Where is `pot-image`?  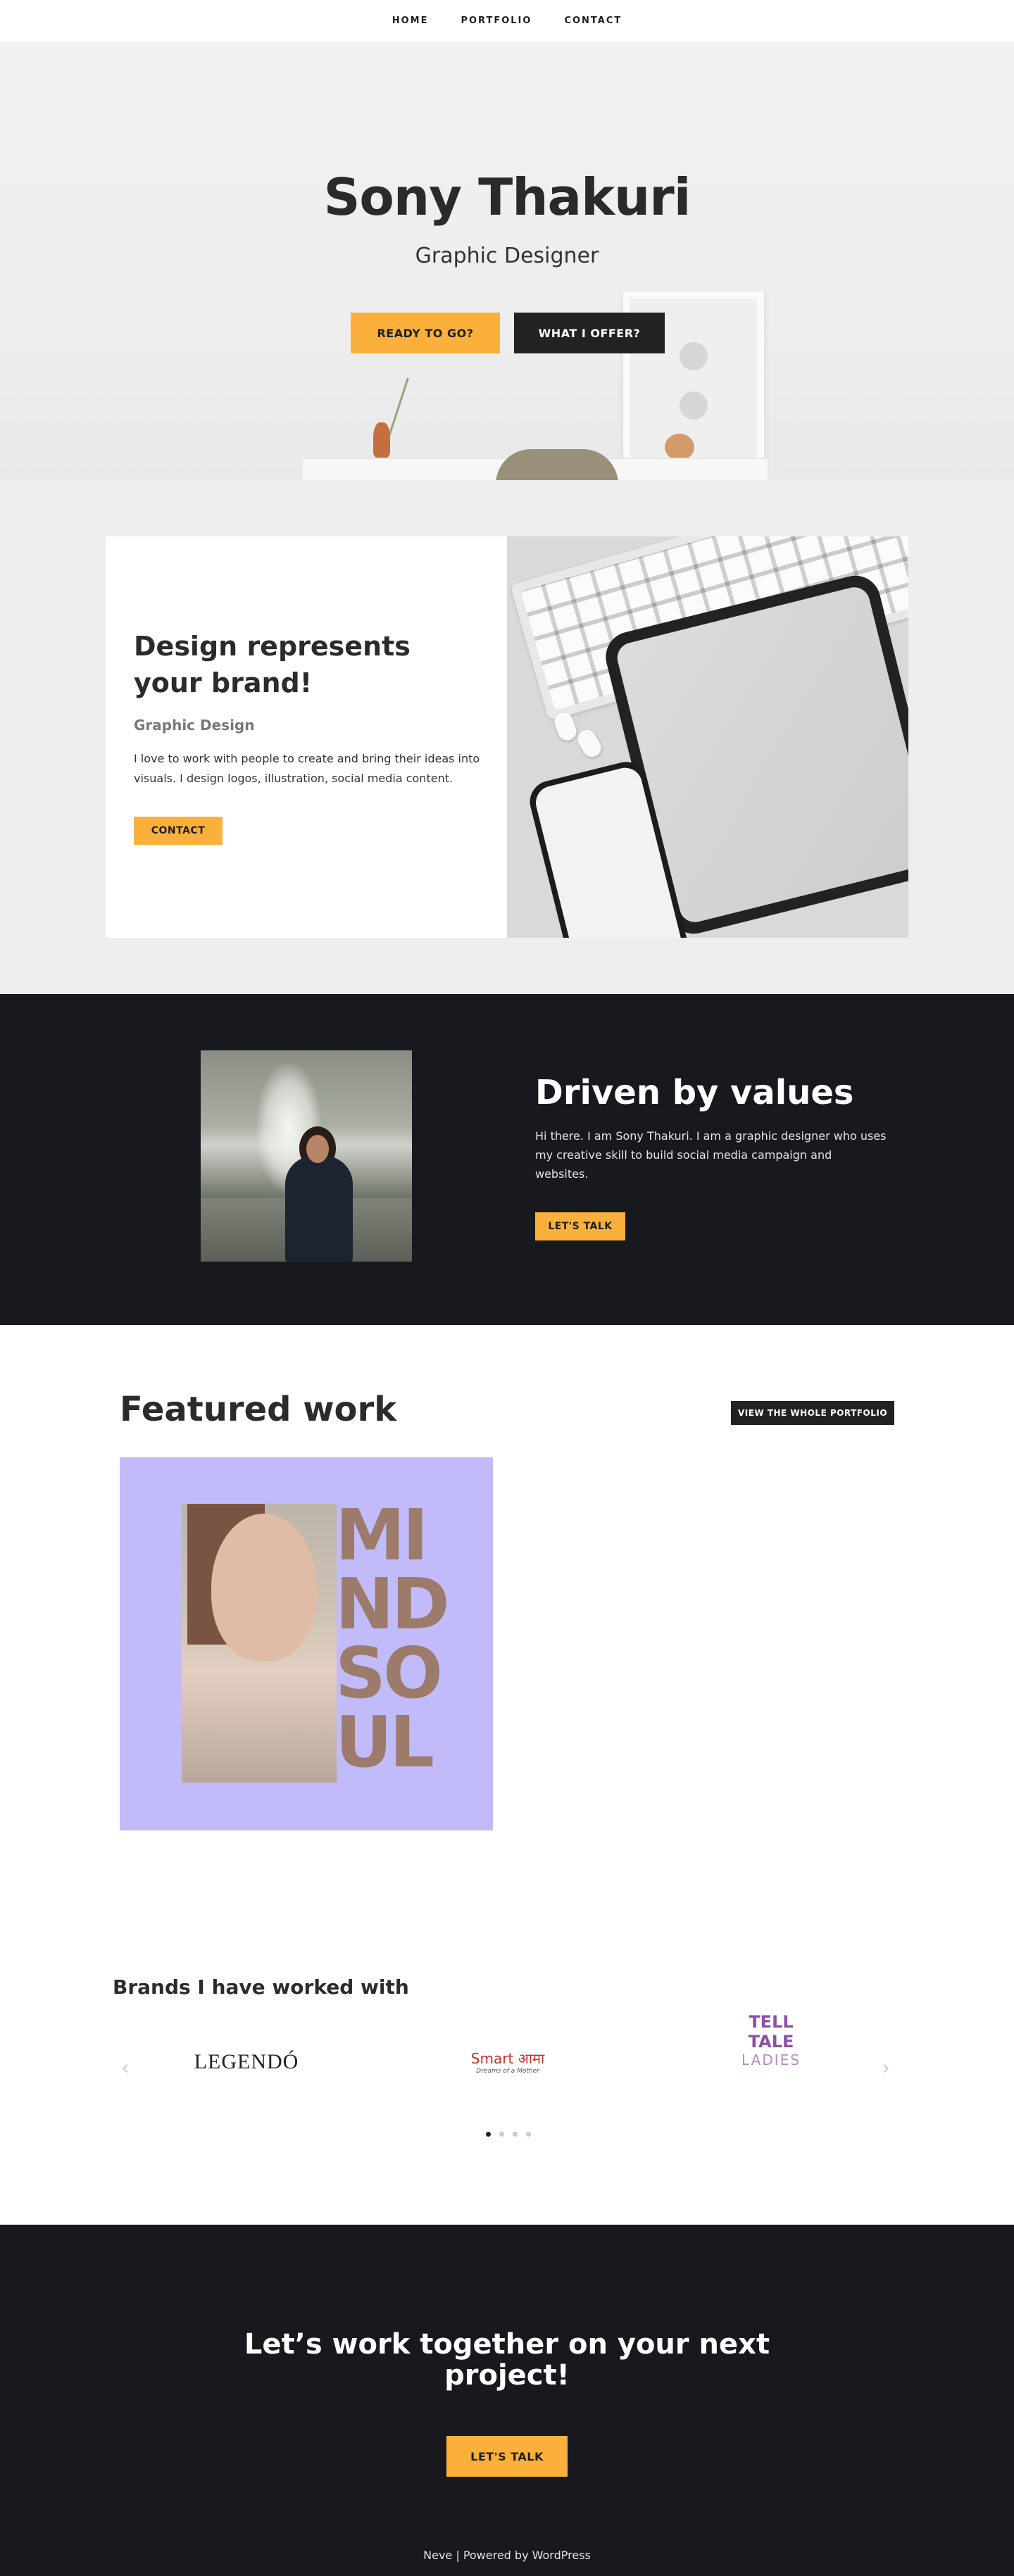 pot-image is located at coordinates (679, 447).